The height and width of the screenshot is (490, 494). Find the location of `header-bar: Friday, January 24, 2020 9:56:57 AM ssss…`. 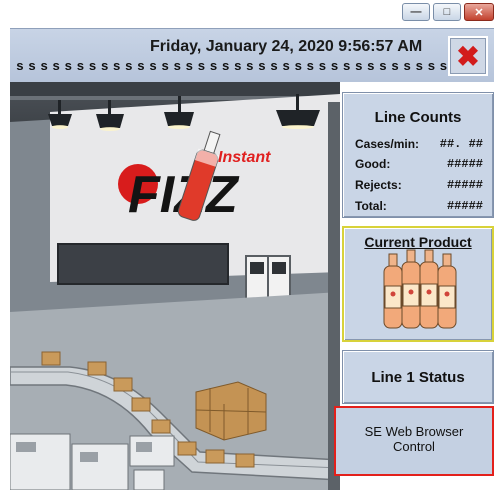

header-bar: Friday, January 24, 2020 9:56:57 AM ssss… is located at coordinates (252, 55).